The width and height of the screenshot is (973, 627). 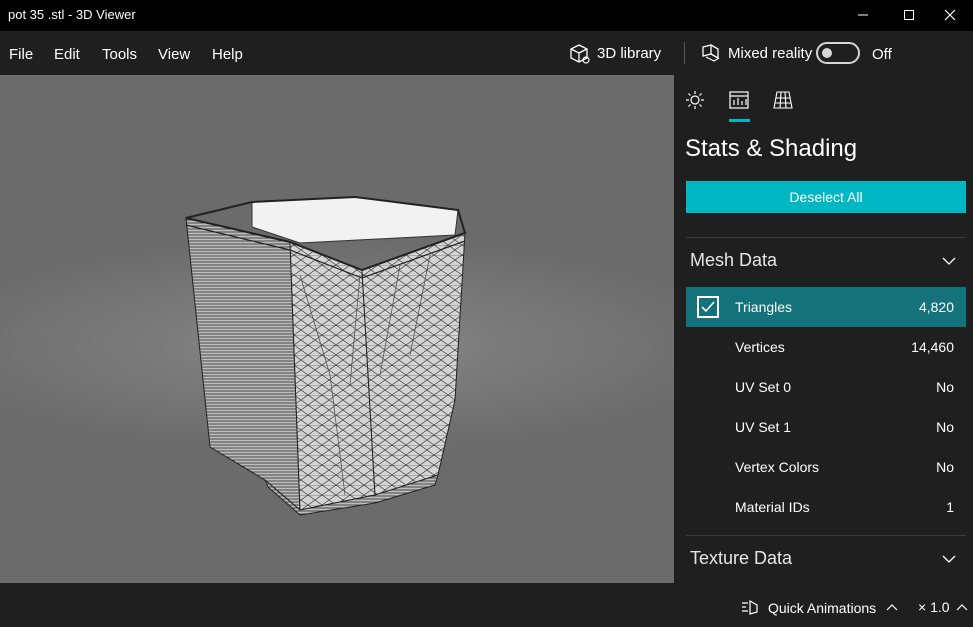 I want to click on toggle-state-label: Off, so click(x=882, y=54).